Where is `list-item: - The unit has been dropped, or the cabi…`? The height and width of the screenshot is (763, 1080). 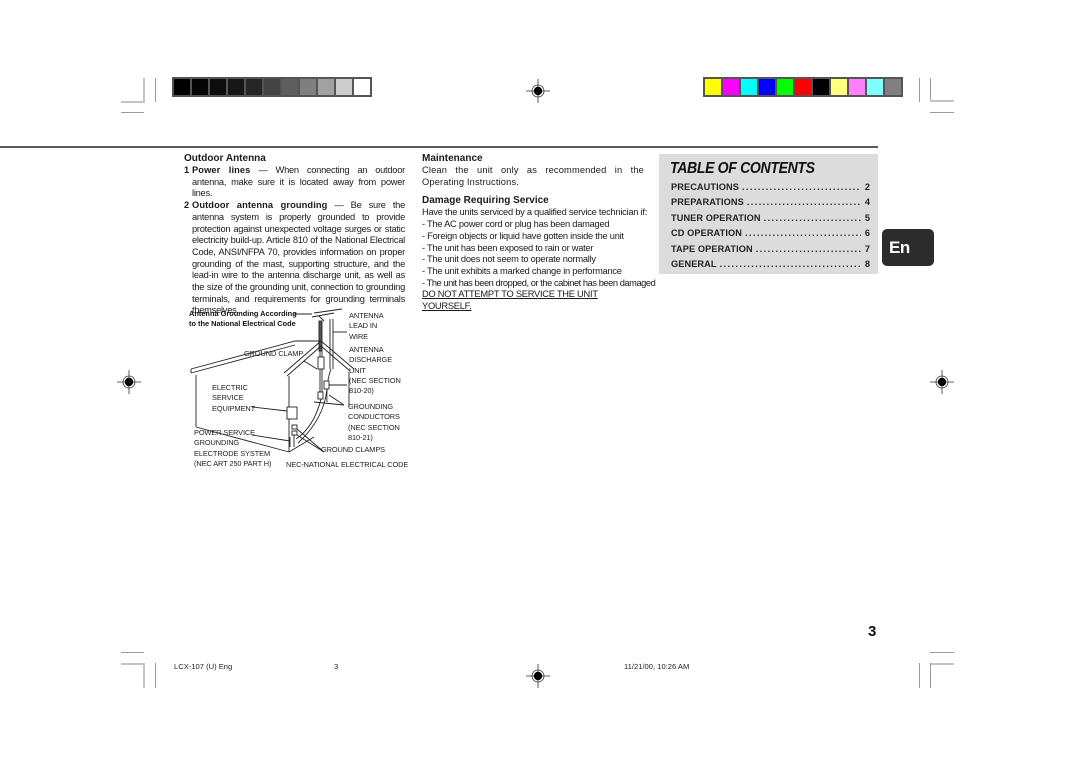
list-item: - The unit has been dropped, or the cabi… is located at coordinates (539, 282).